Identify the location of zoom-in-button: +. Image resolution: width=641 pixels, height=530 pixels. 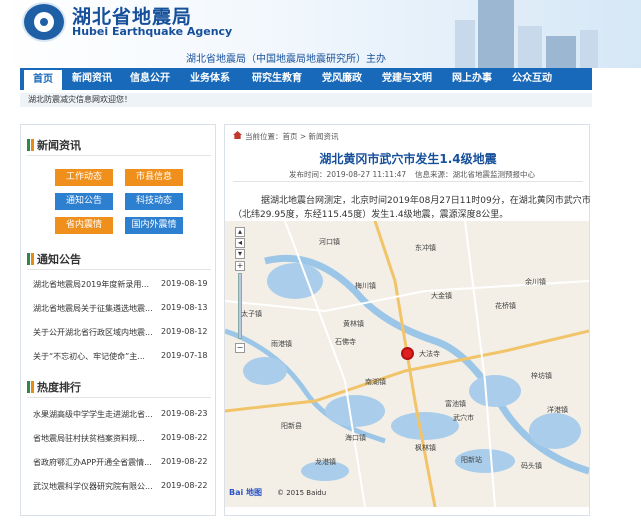
(240, 266).